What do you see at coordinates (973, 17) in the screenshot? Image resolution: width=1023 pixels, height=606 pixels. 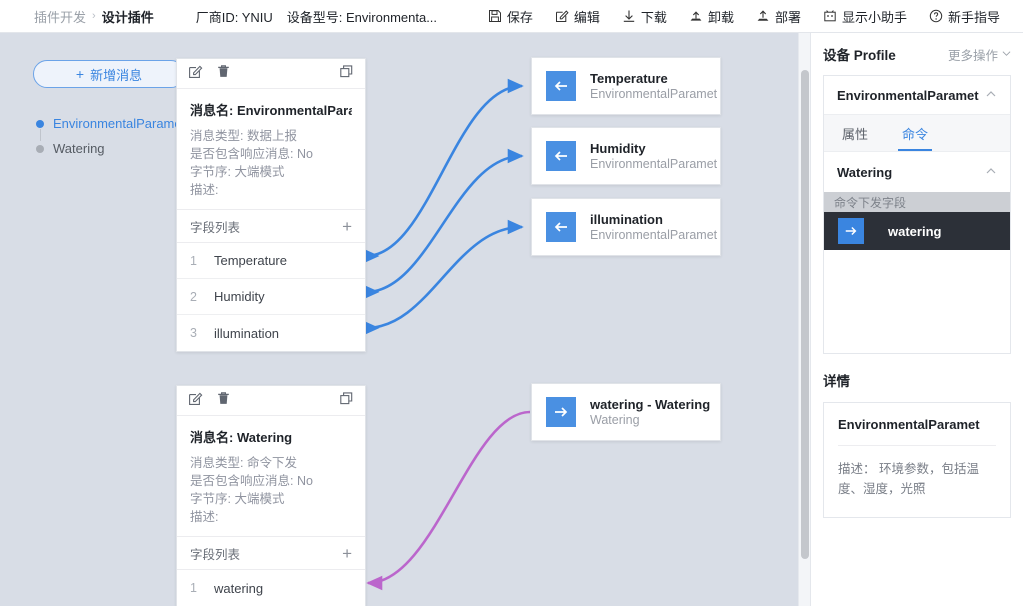 I see `toolbar-help-label: 新手指导` at bounding box center [973, 17].